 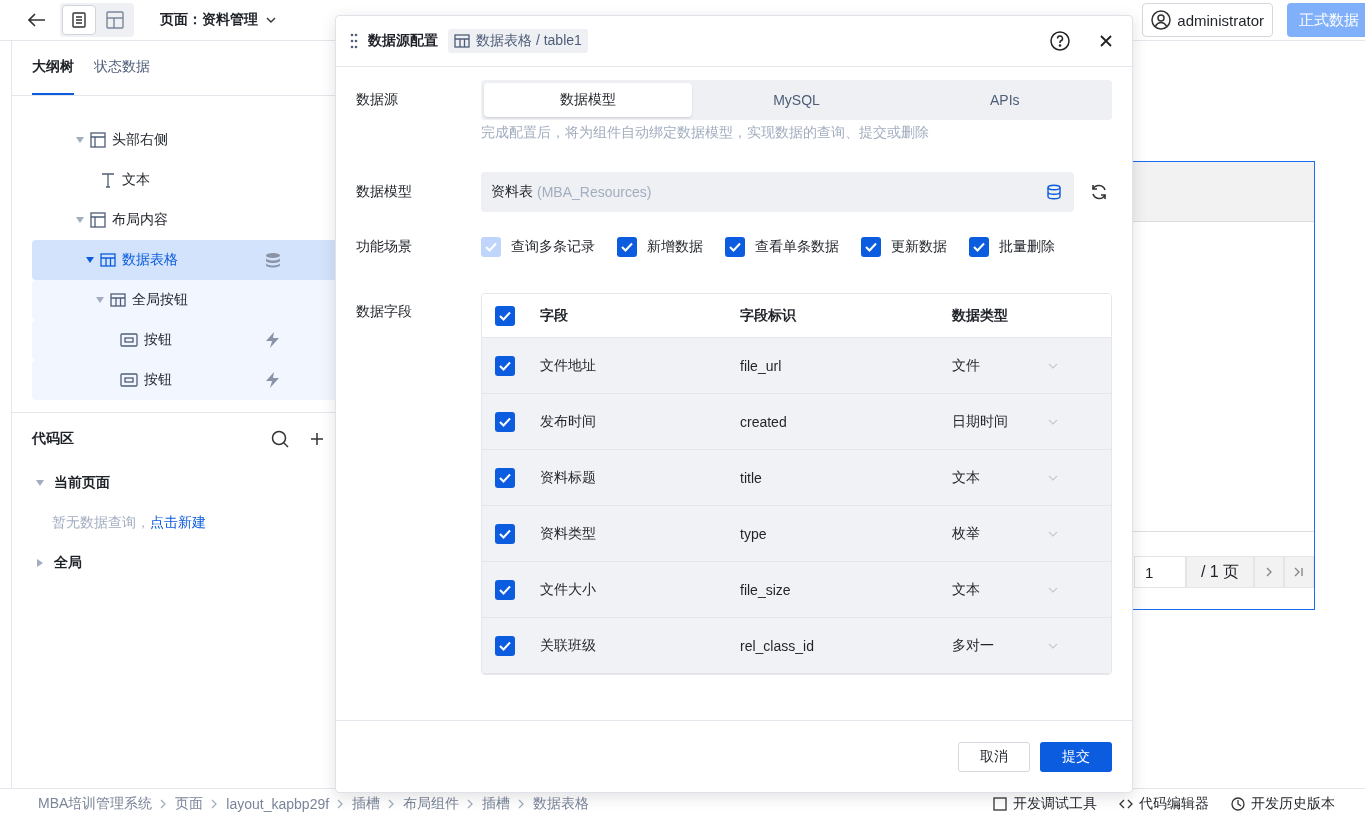 What do you see at coordinates (568, 533) in the screenshot?
I see `table-cell-text: 资料类型` at bounding box center [568, 533].